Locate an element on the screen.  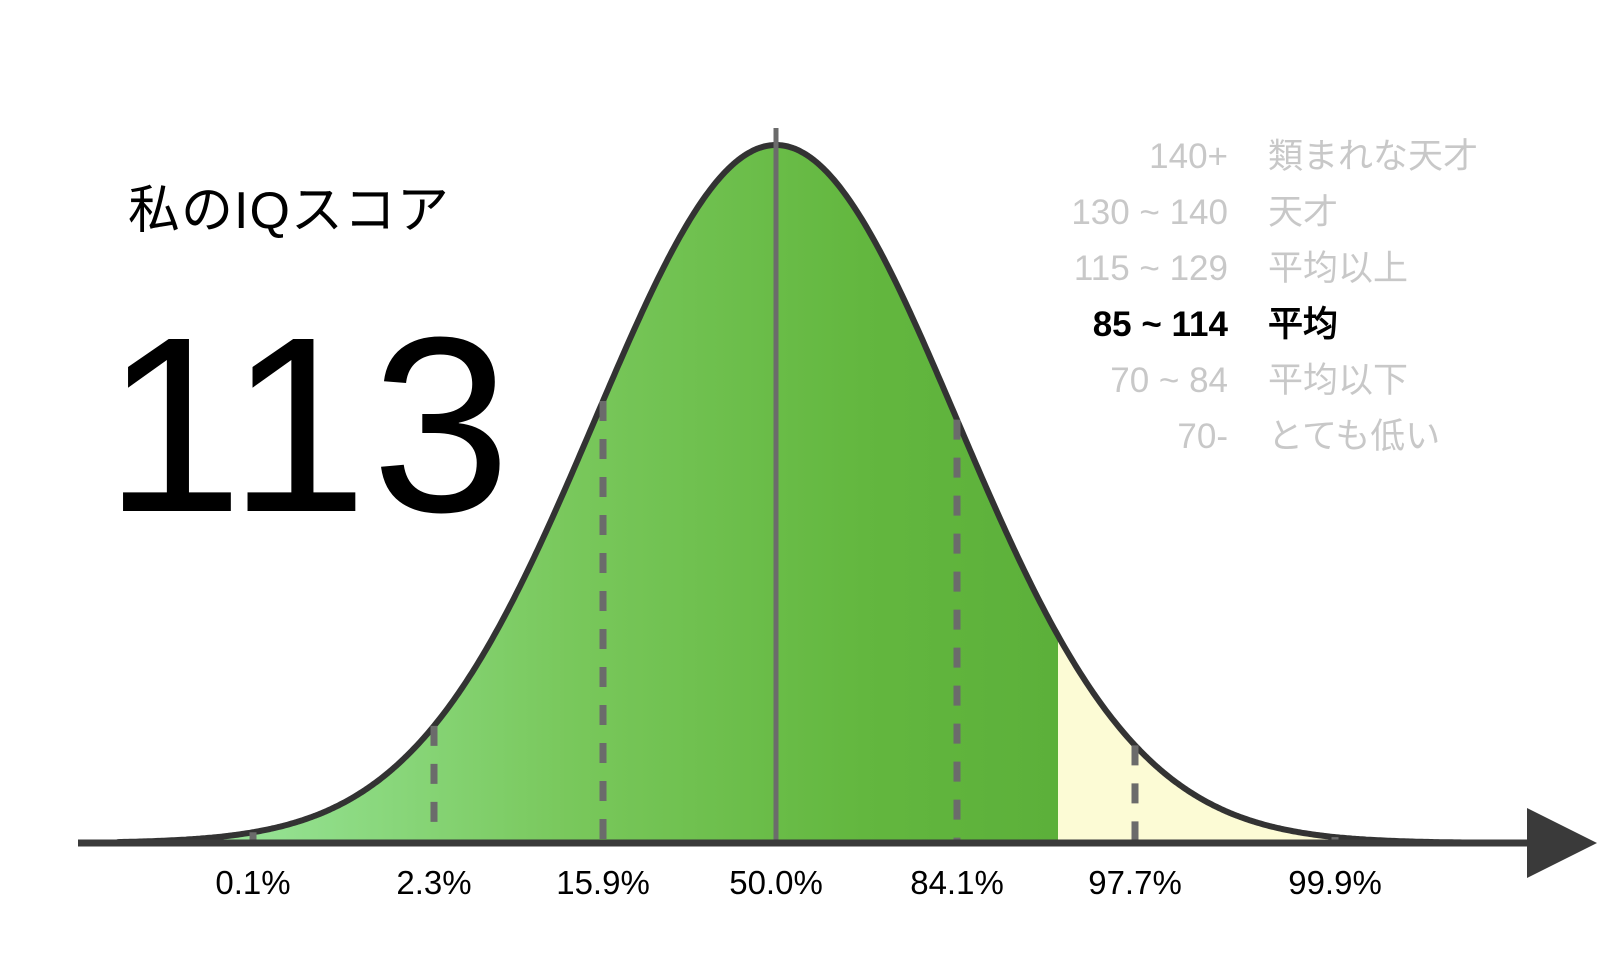
legend-row: 115 ~ 129 平均以上 is located at coordinates (1240, 268).